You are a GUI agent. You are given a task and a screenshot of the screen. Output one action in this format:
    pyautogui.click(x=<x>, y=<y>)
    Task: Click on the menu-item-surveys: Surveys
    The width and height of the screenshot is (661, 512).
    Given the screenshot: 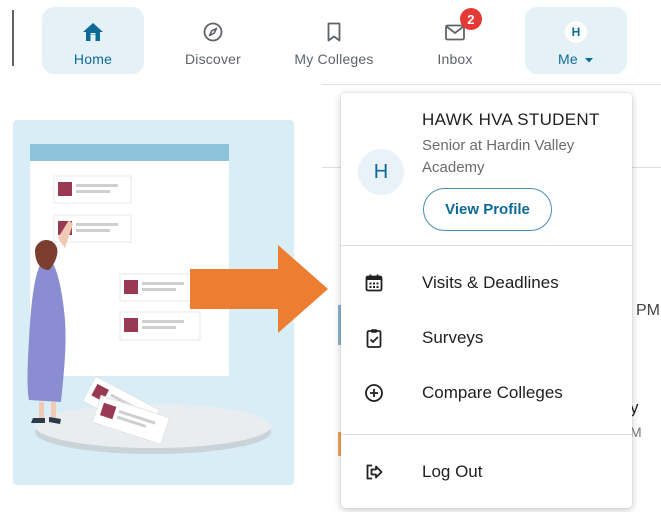 What is the action you would take?
    pyautogui.click(x=486, y=338)
    